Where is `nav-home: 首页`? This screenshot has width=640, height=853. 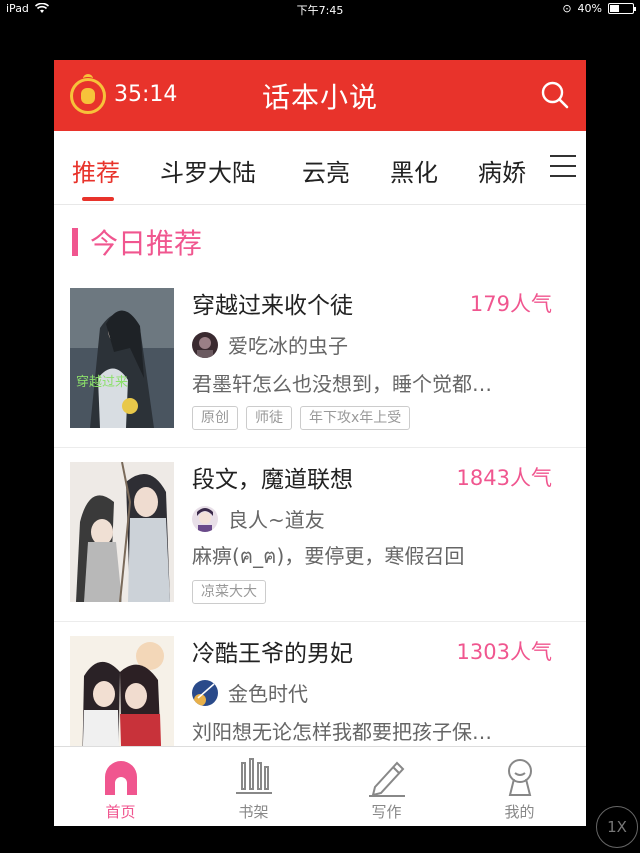 nav-home: 首页 is located at coordinates (120, 786).